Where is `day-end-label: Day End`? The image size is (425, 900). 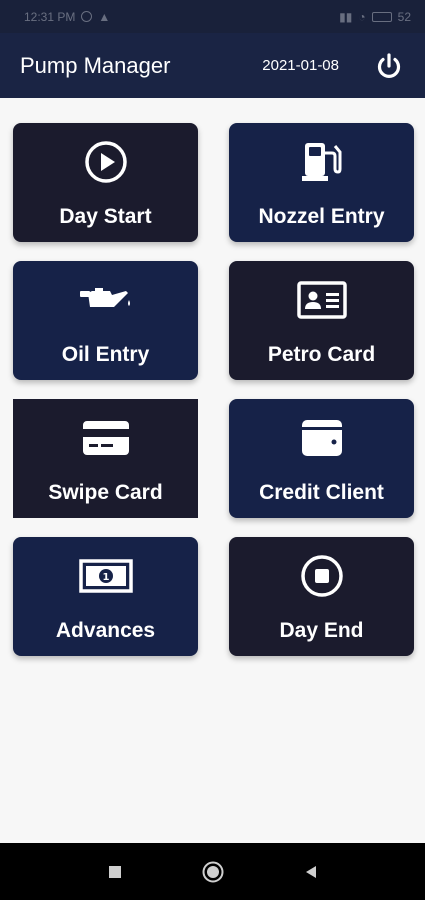
day-end-label: Day End is located at coordinates (321, 630).